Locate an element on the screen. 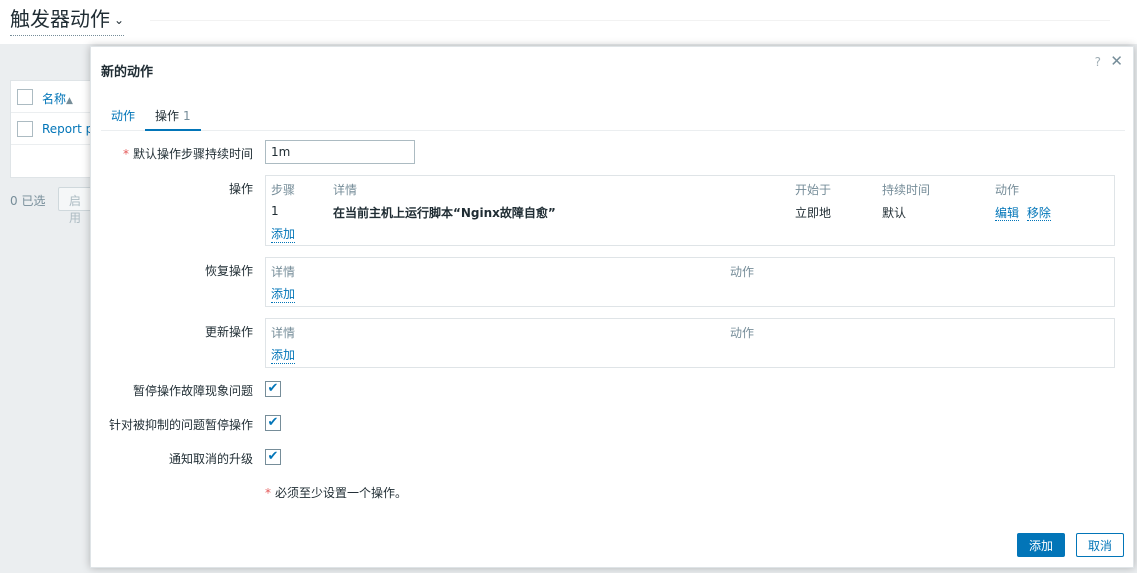 Image resolution: width=1137 pixels, height=573 pixels. tab-action: 动作 is located at coordinates (123, 119).